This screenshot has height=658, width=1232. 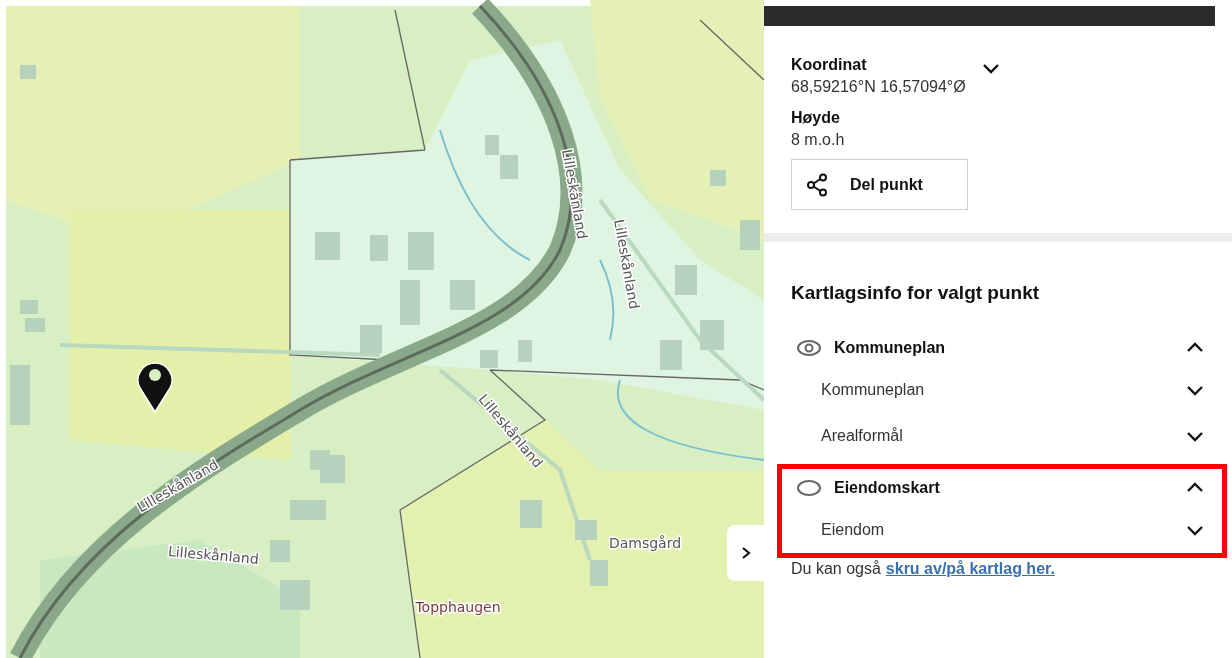 I want to click on road-label: Lilleskånland, so click(x=213, y=555).